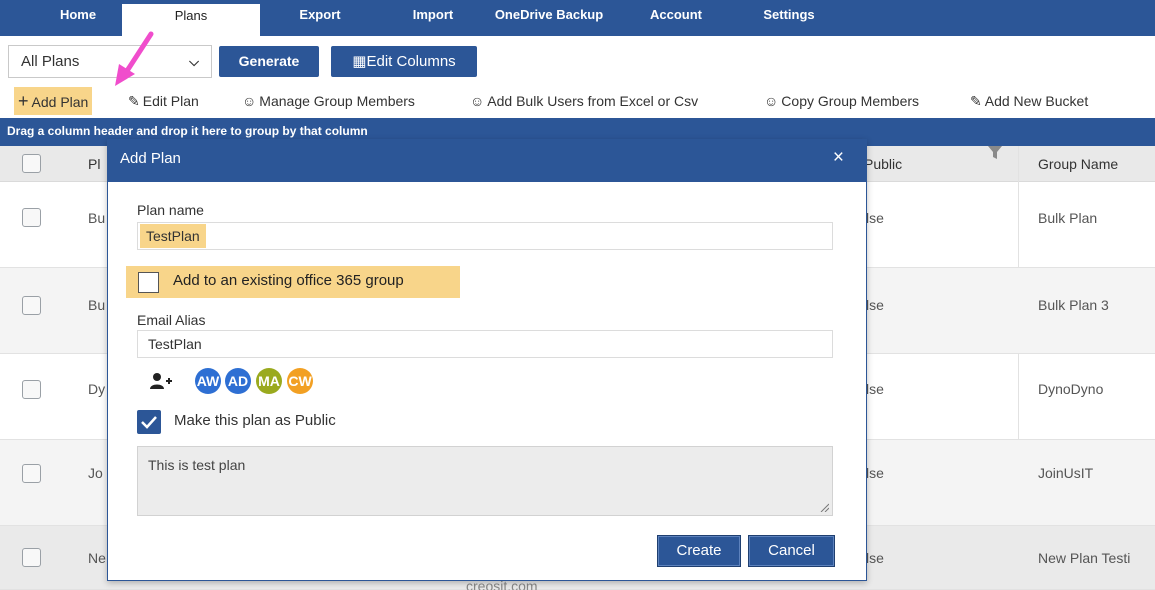 This screenshot has width=1155, height=590. Describe the element at coordinates (23, 101) in the screenshot. I see `plus-icon: +` at that location.